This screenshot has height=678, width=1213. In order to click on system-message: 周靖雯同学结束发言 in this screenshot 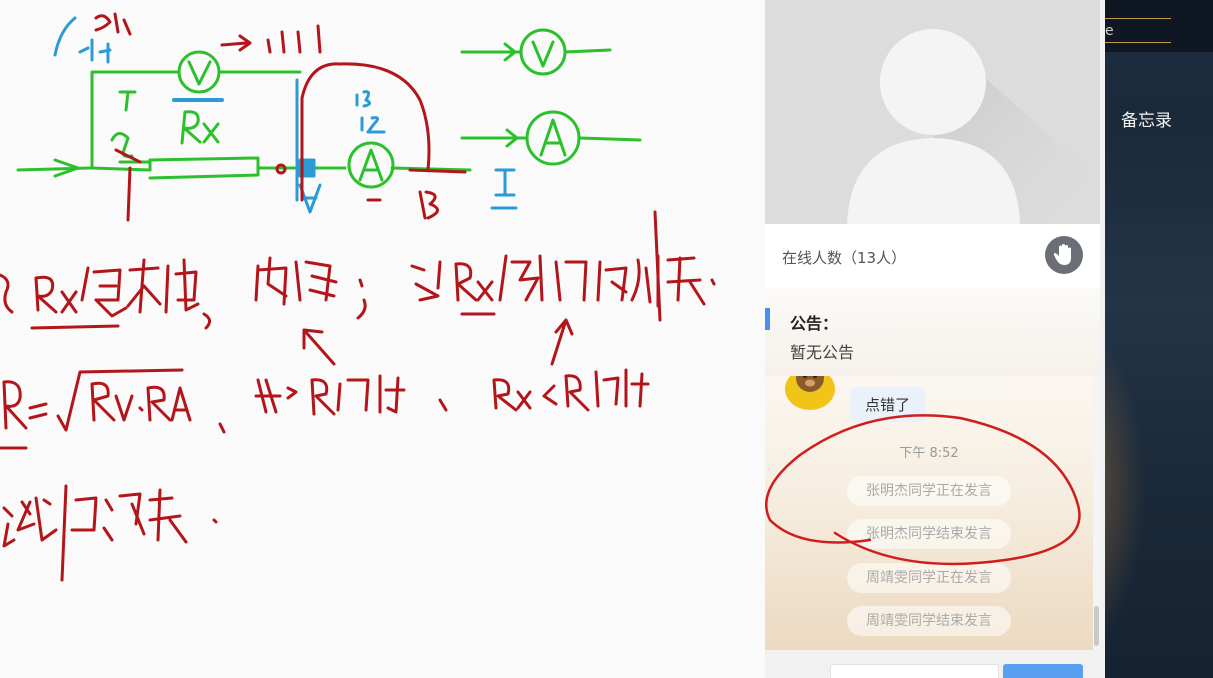, I will do `click(929, 621)`.